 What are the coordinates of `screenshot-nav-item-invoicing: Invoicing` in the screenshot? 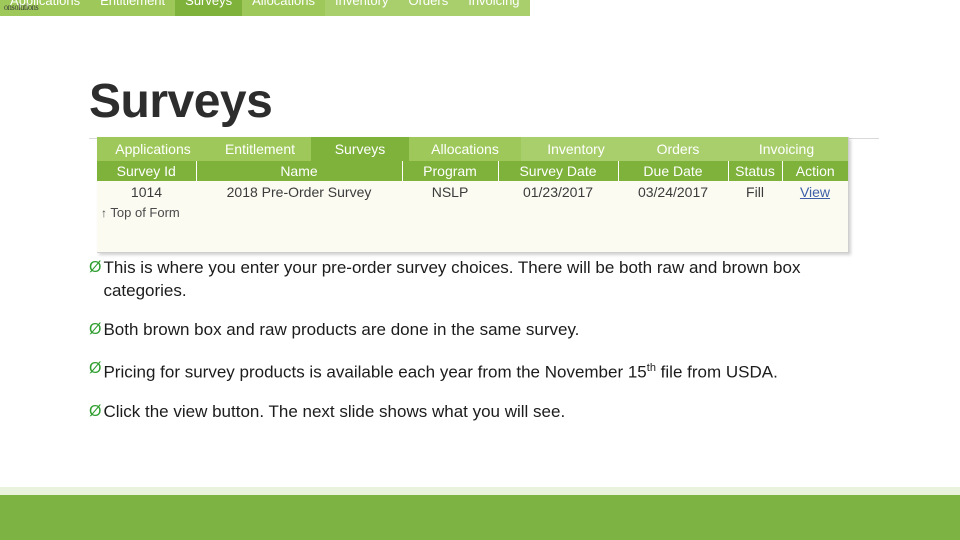 It's located at (786, 149).